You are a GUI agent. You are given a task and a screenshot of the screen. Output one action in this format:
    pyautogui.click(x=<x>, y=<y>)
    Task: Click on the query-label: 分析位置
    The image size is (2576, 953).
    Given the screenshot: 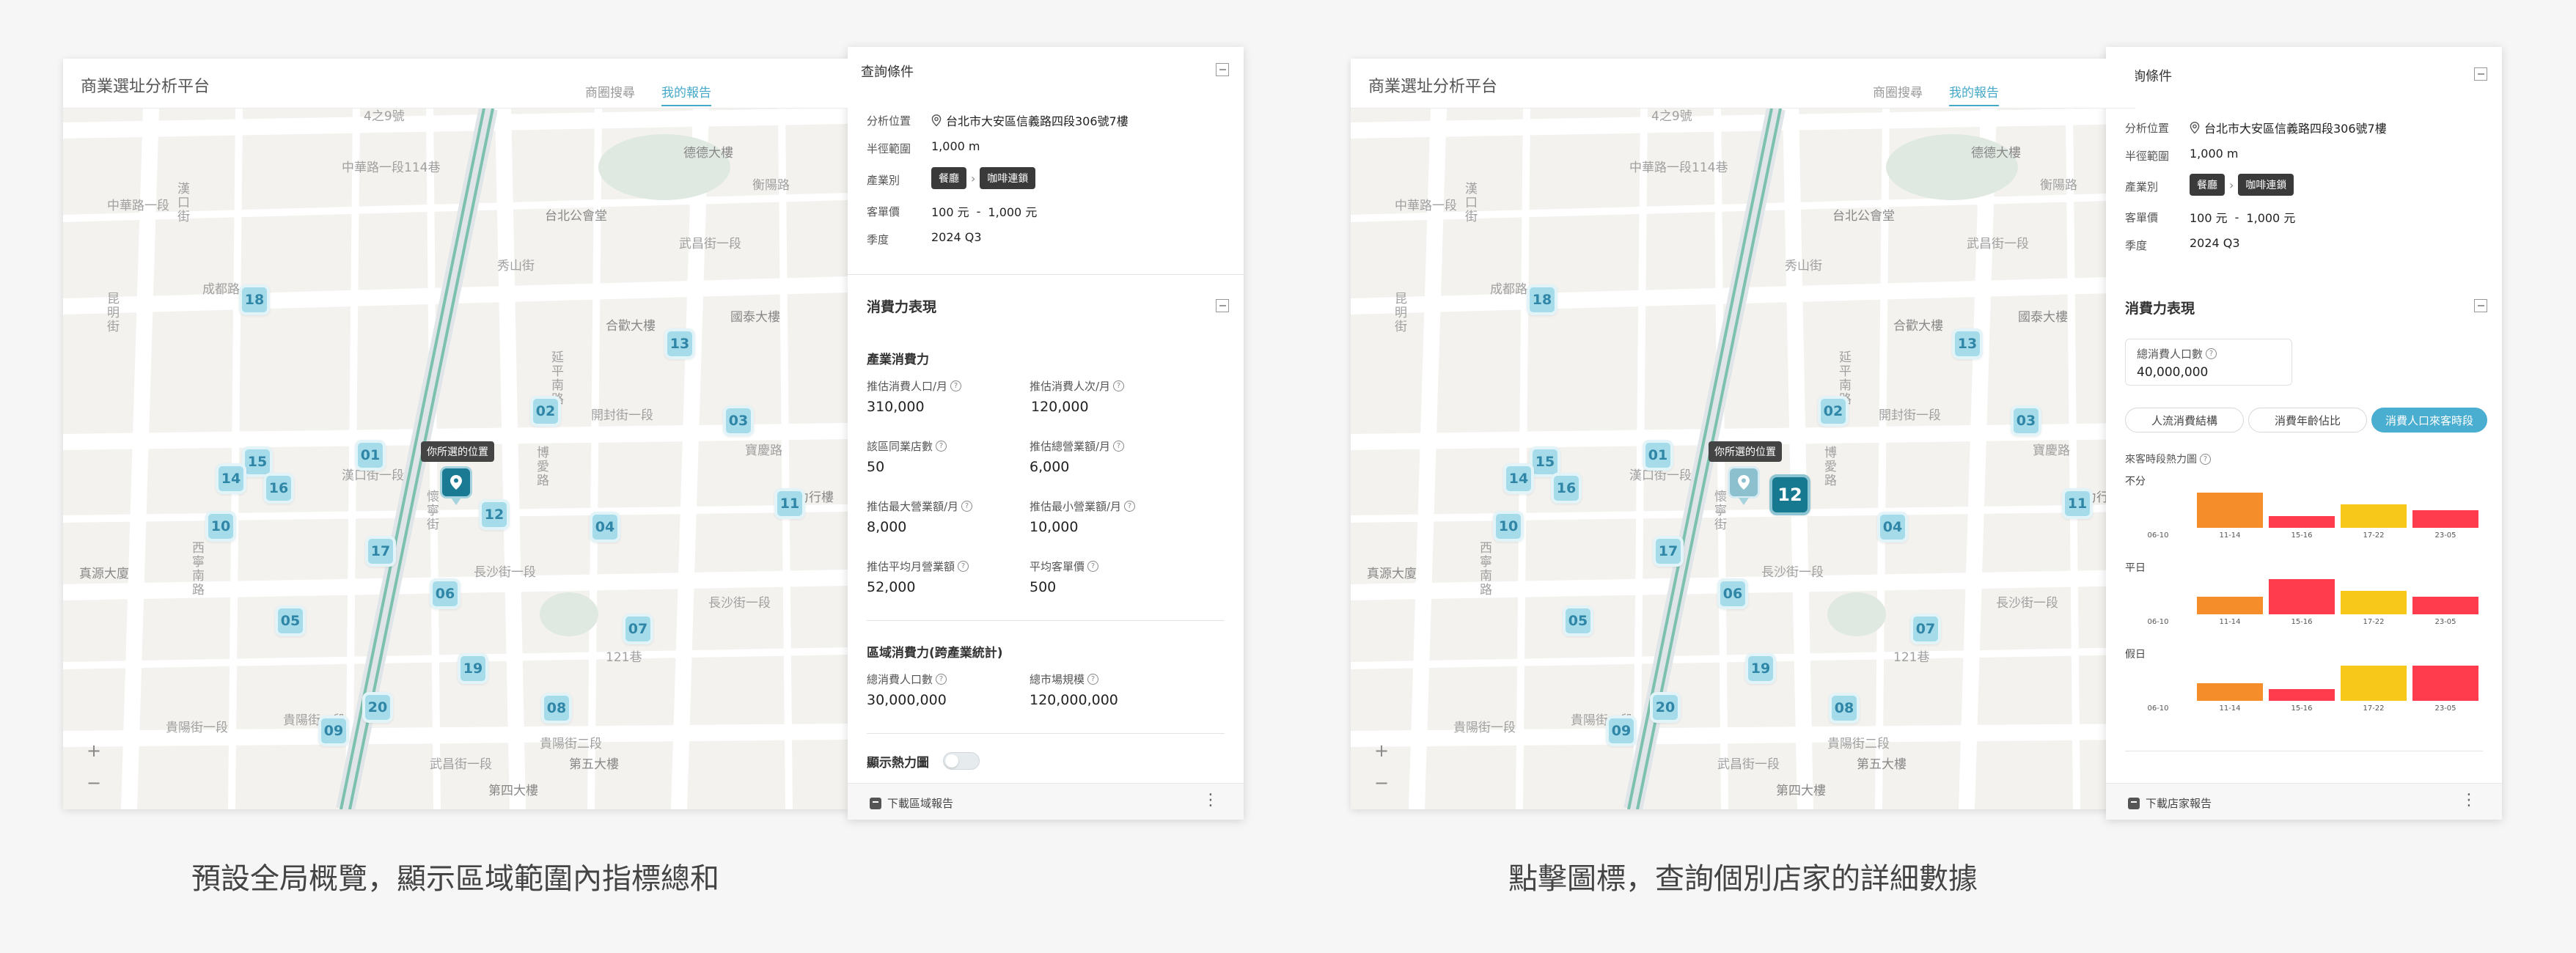 What is the action you would take?
    pyautogui.click(x=889, y=121)
    